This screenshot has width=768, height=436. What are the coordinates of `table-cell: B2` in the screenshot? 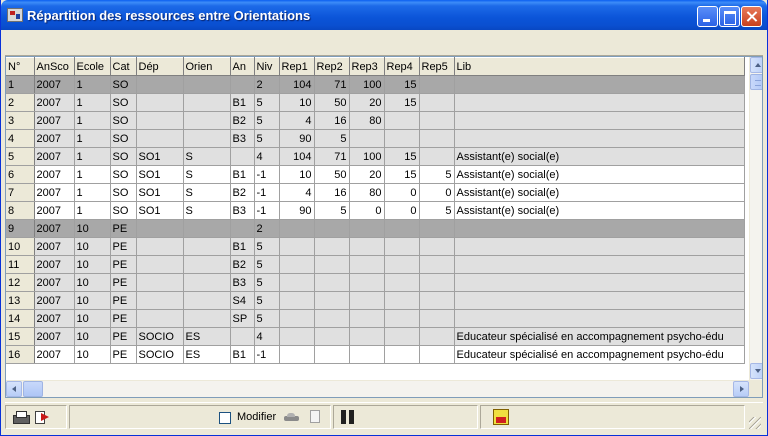 It's located at (242, 192).